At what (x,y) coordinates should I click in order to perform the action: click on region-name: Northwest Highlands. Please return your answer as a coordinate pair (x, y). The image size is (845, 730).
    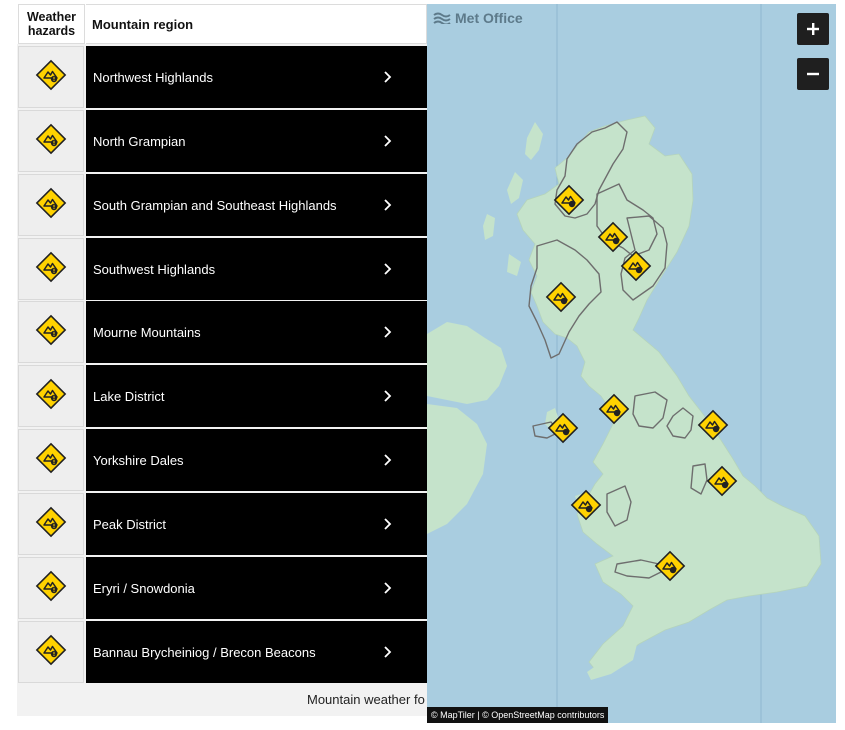
    Looking at the image, I should click on (153, 77).